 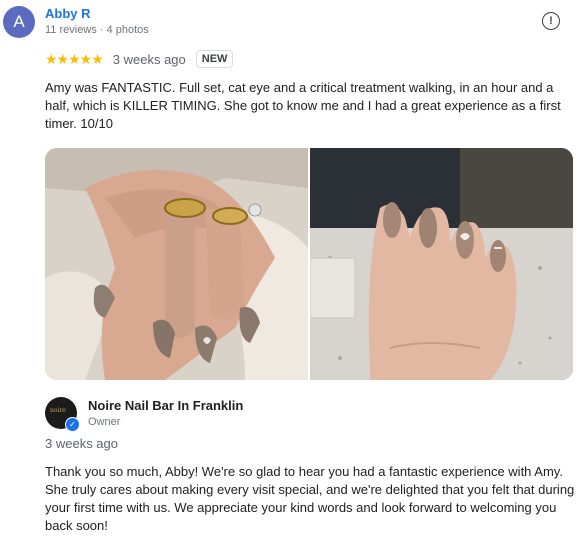 I want to click on star-rating: ★★★★★, so click(x=74, y=58).